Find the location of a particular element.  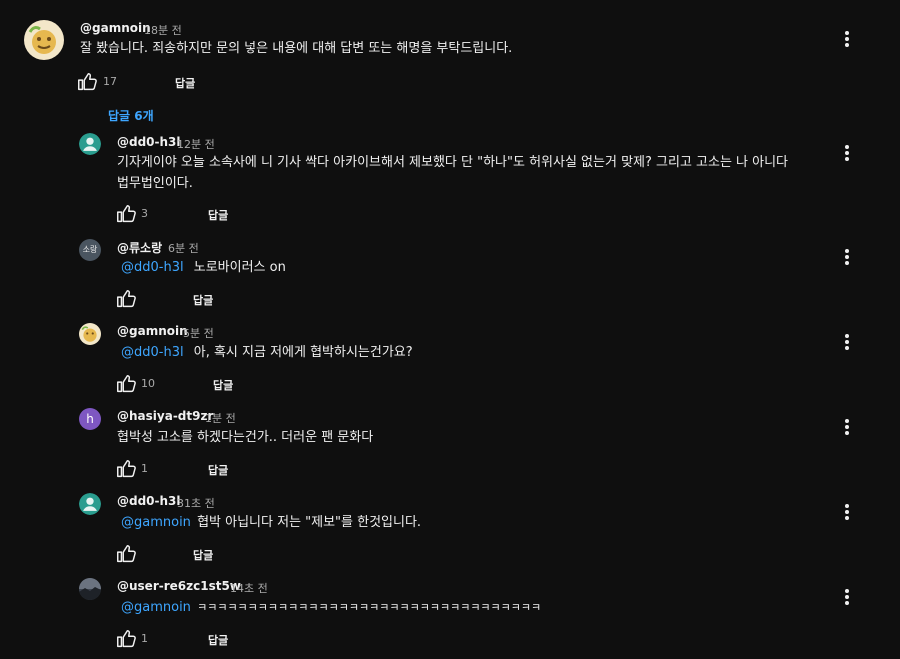

reply-author: @gamnoin is located at coordinates (152, 331).